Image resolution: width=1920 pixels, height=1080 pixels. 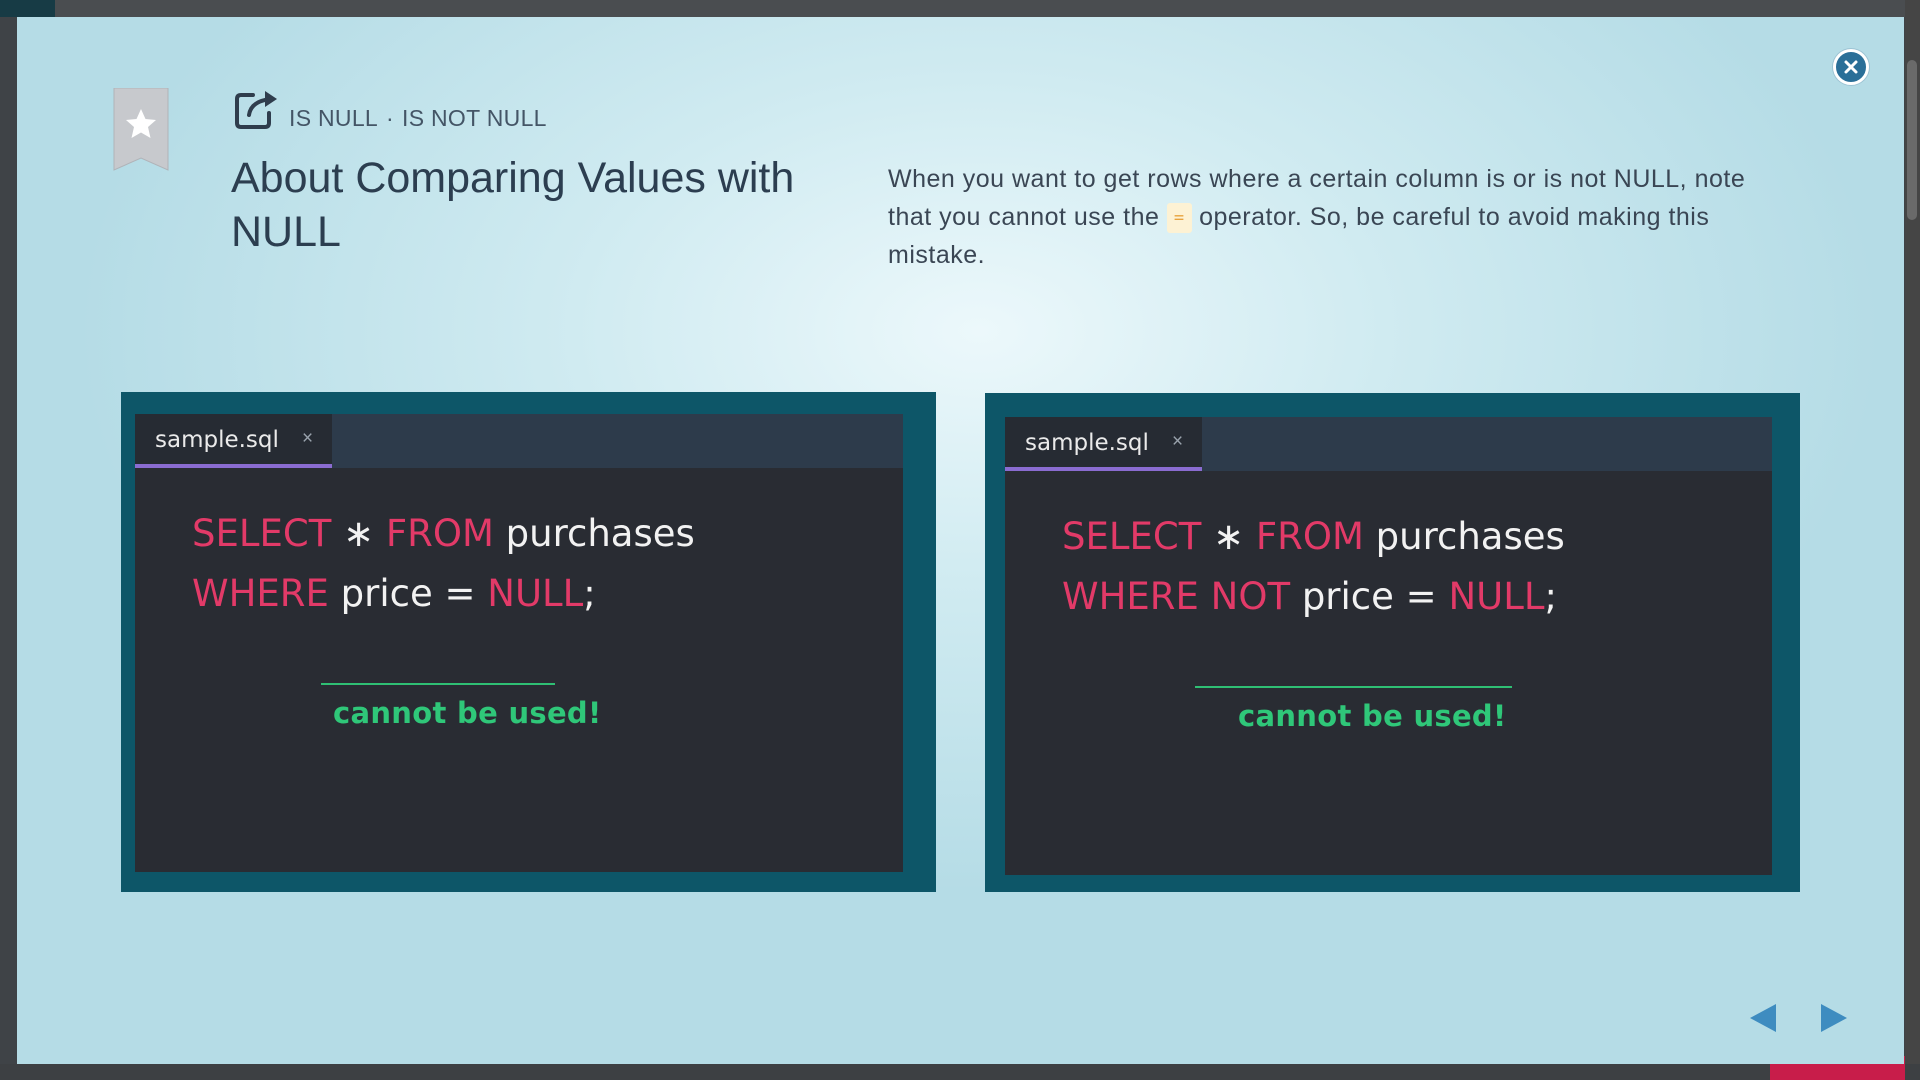 I want to click on slide-title: About Comparing Values with NULL, so click(x=513, y=205).